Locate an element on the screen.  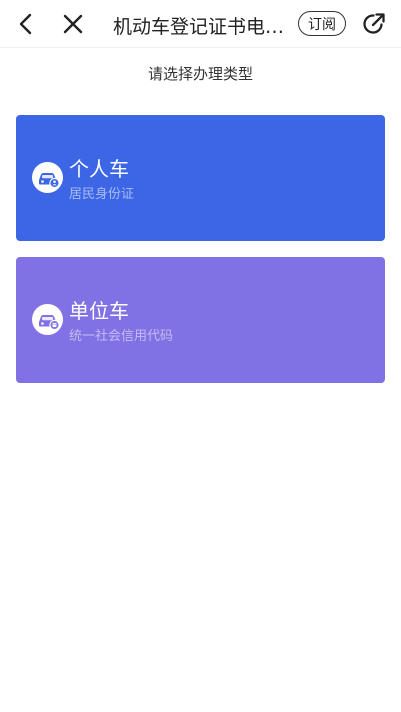
share-icon is located at coordinates (374, 23).